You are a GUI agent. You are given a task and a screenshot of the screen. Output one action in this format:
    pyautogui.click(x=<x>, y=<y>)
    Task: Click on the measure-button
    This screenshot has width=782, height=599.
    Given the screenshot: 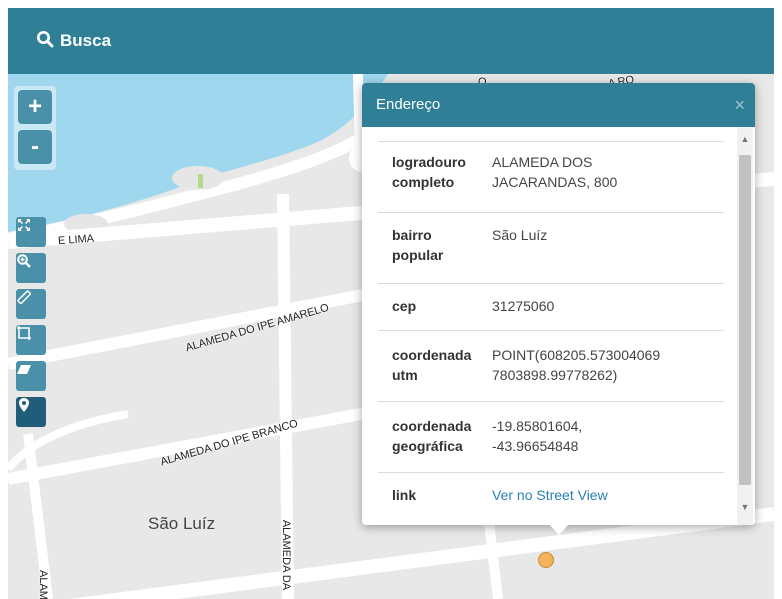 What is the action you would take?
    pyautogui.click(x=31, y=304)
    